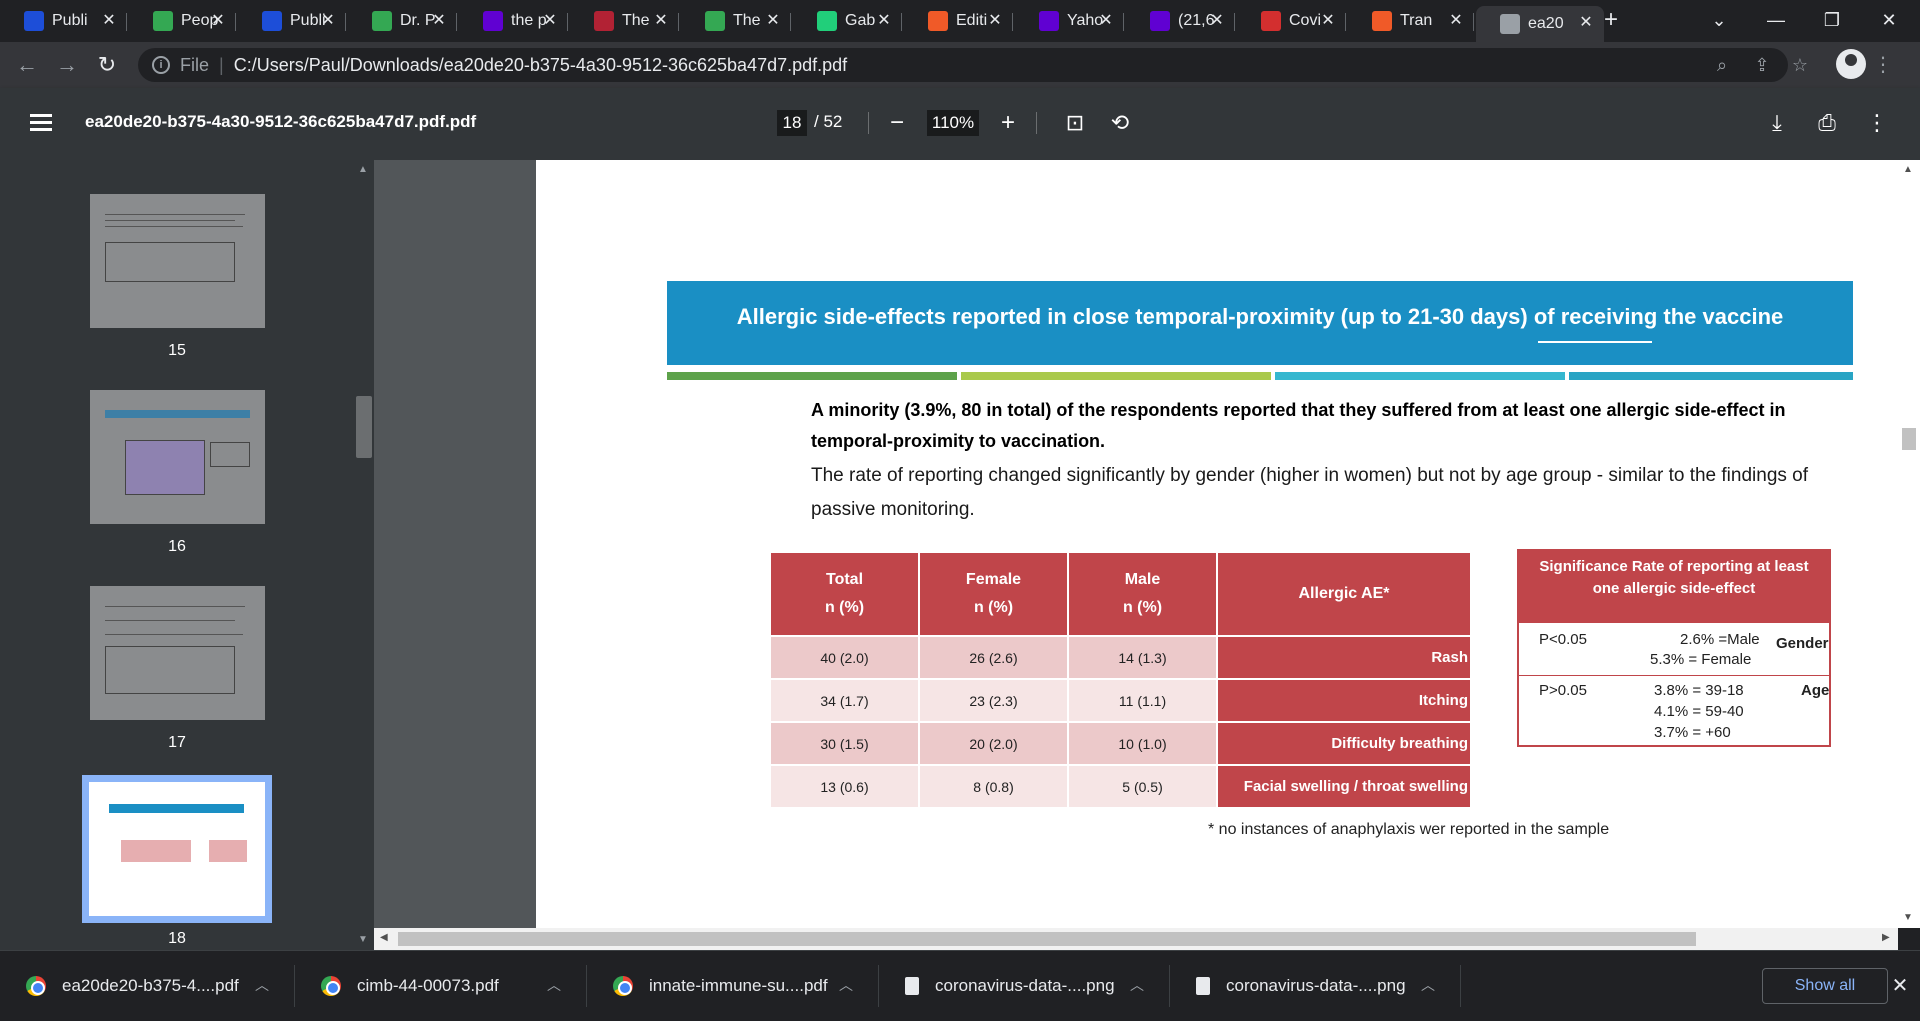 The width and height of the screenshot is (1920, 1021). What do you see at coordinates (402, 21) in the screenshot?
I see `browser-tab: Dr. P ✕` at bounding box center [402, 21].